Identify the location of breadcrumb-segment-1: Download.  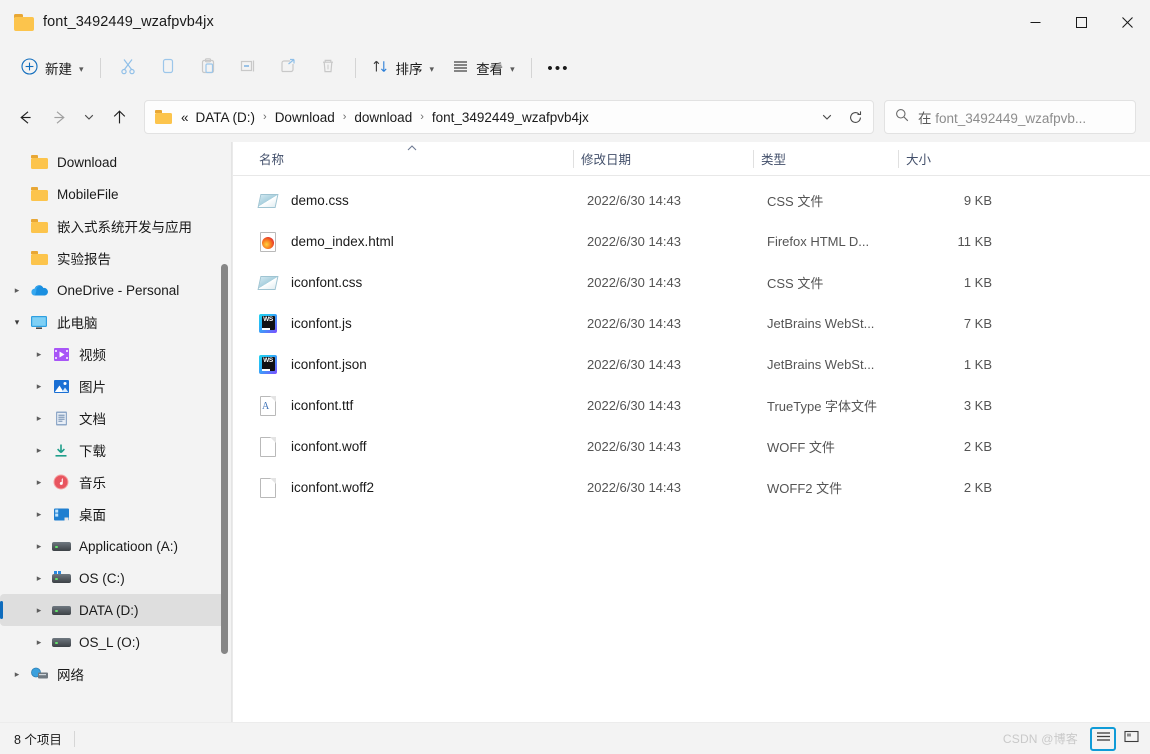
(305, 117).